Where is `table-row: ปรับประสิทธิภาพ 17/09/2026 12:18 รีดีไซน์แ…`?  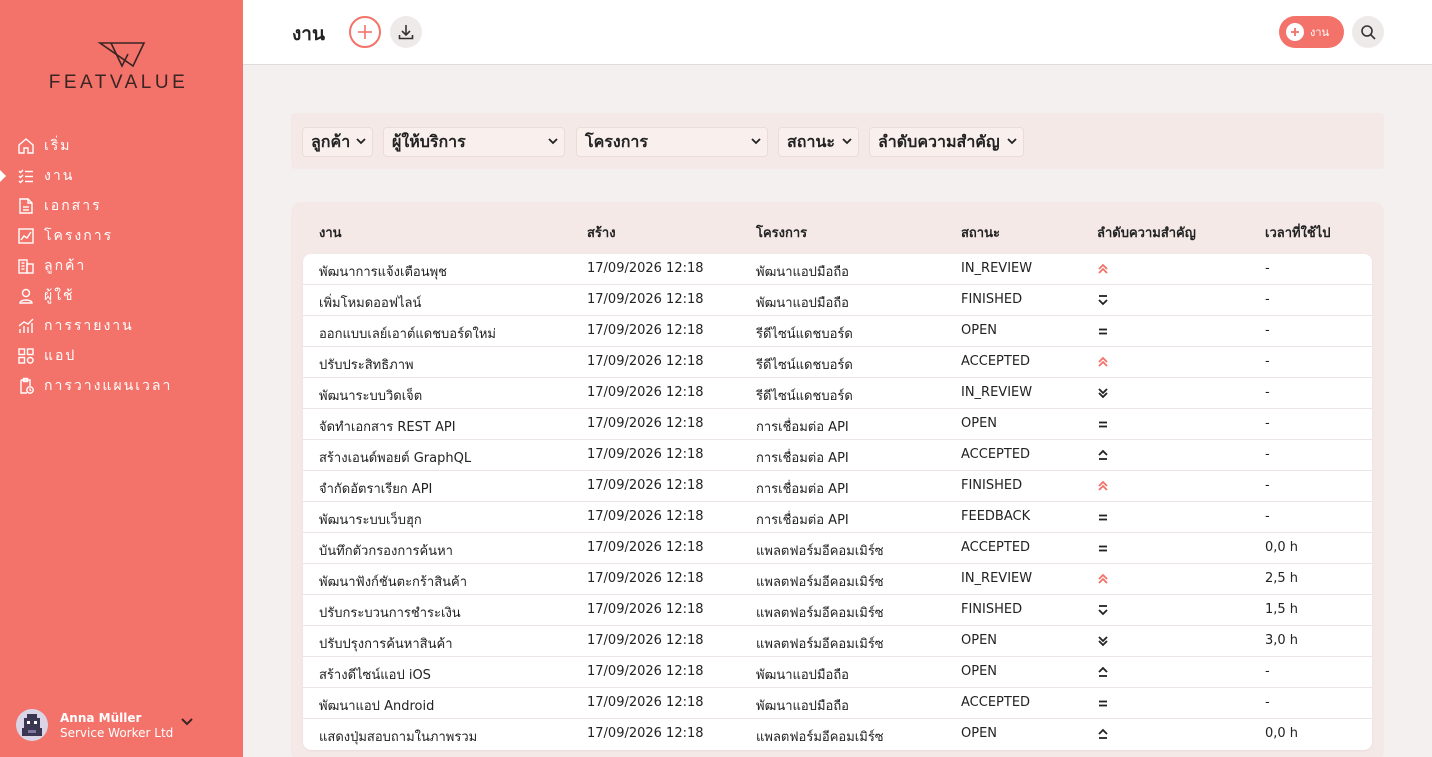
table-row: ปรับประสิทธิภาพ 17/09/2026 12:18 รีดีไซน์แ… is located at coordinates (837, 362).